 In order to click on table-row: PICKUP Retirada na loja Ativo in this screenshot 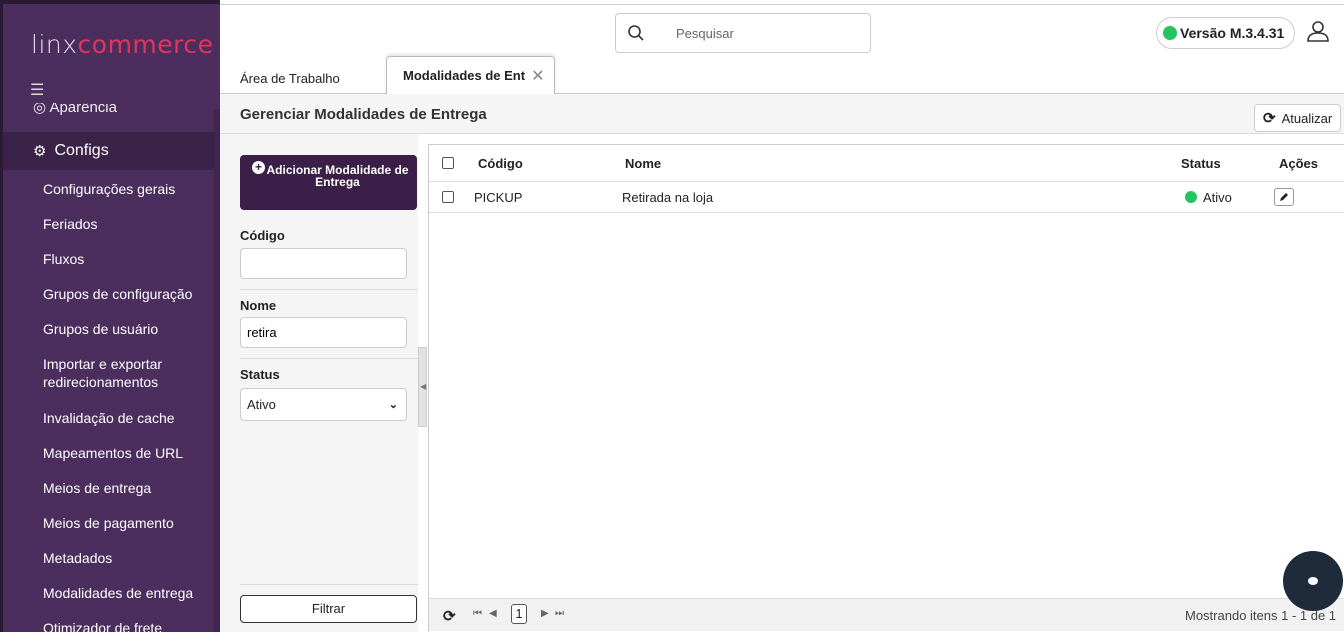, I will do `click(886, 197)`.